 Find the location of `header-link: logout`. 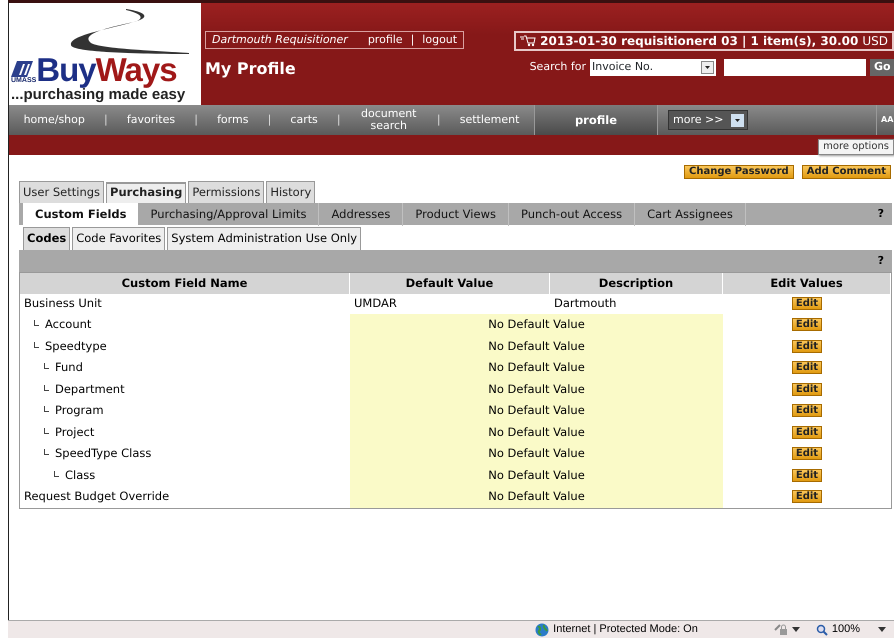

header-link: logout is located at coordinates (440, 40).